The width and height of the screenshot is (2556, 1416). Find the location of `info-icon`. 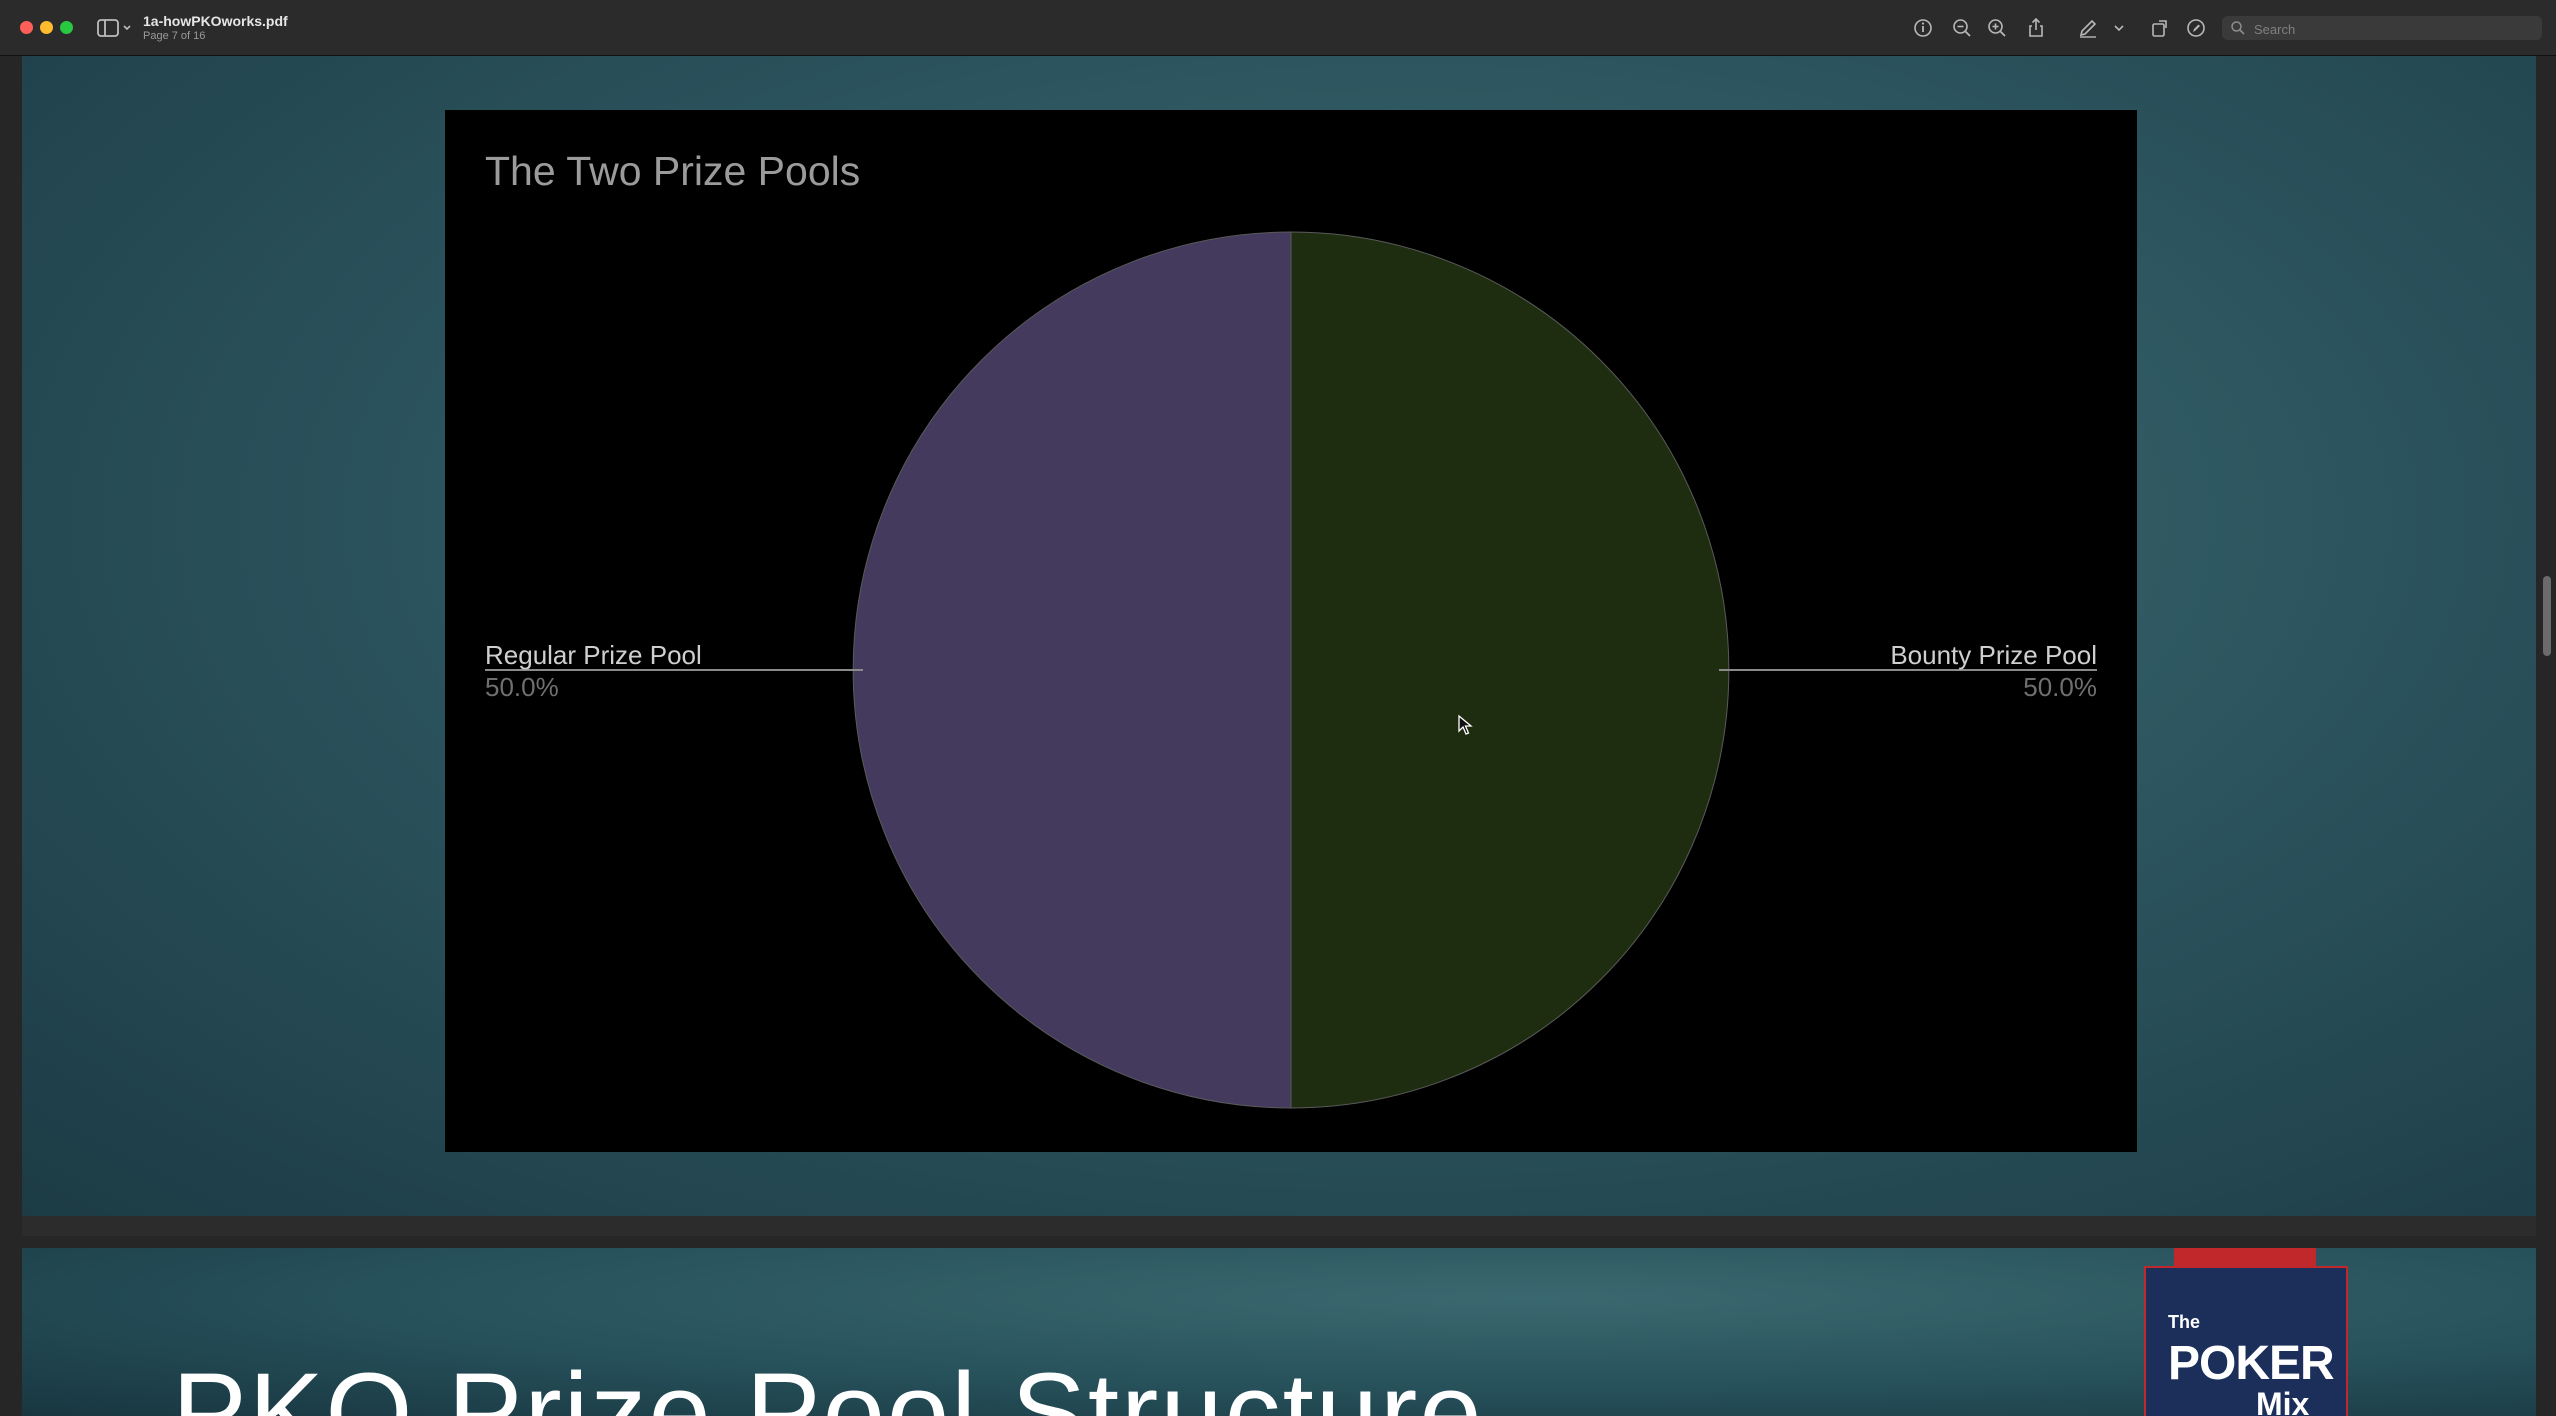

info-icon is located at coordinates (1923, 28).